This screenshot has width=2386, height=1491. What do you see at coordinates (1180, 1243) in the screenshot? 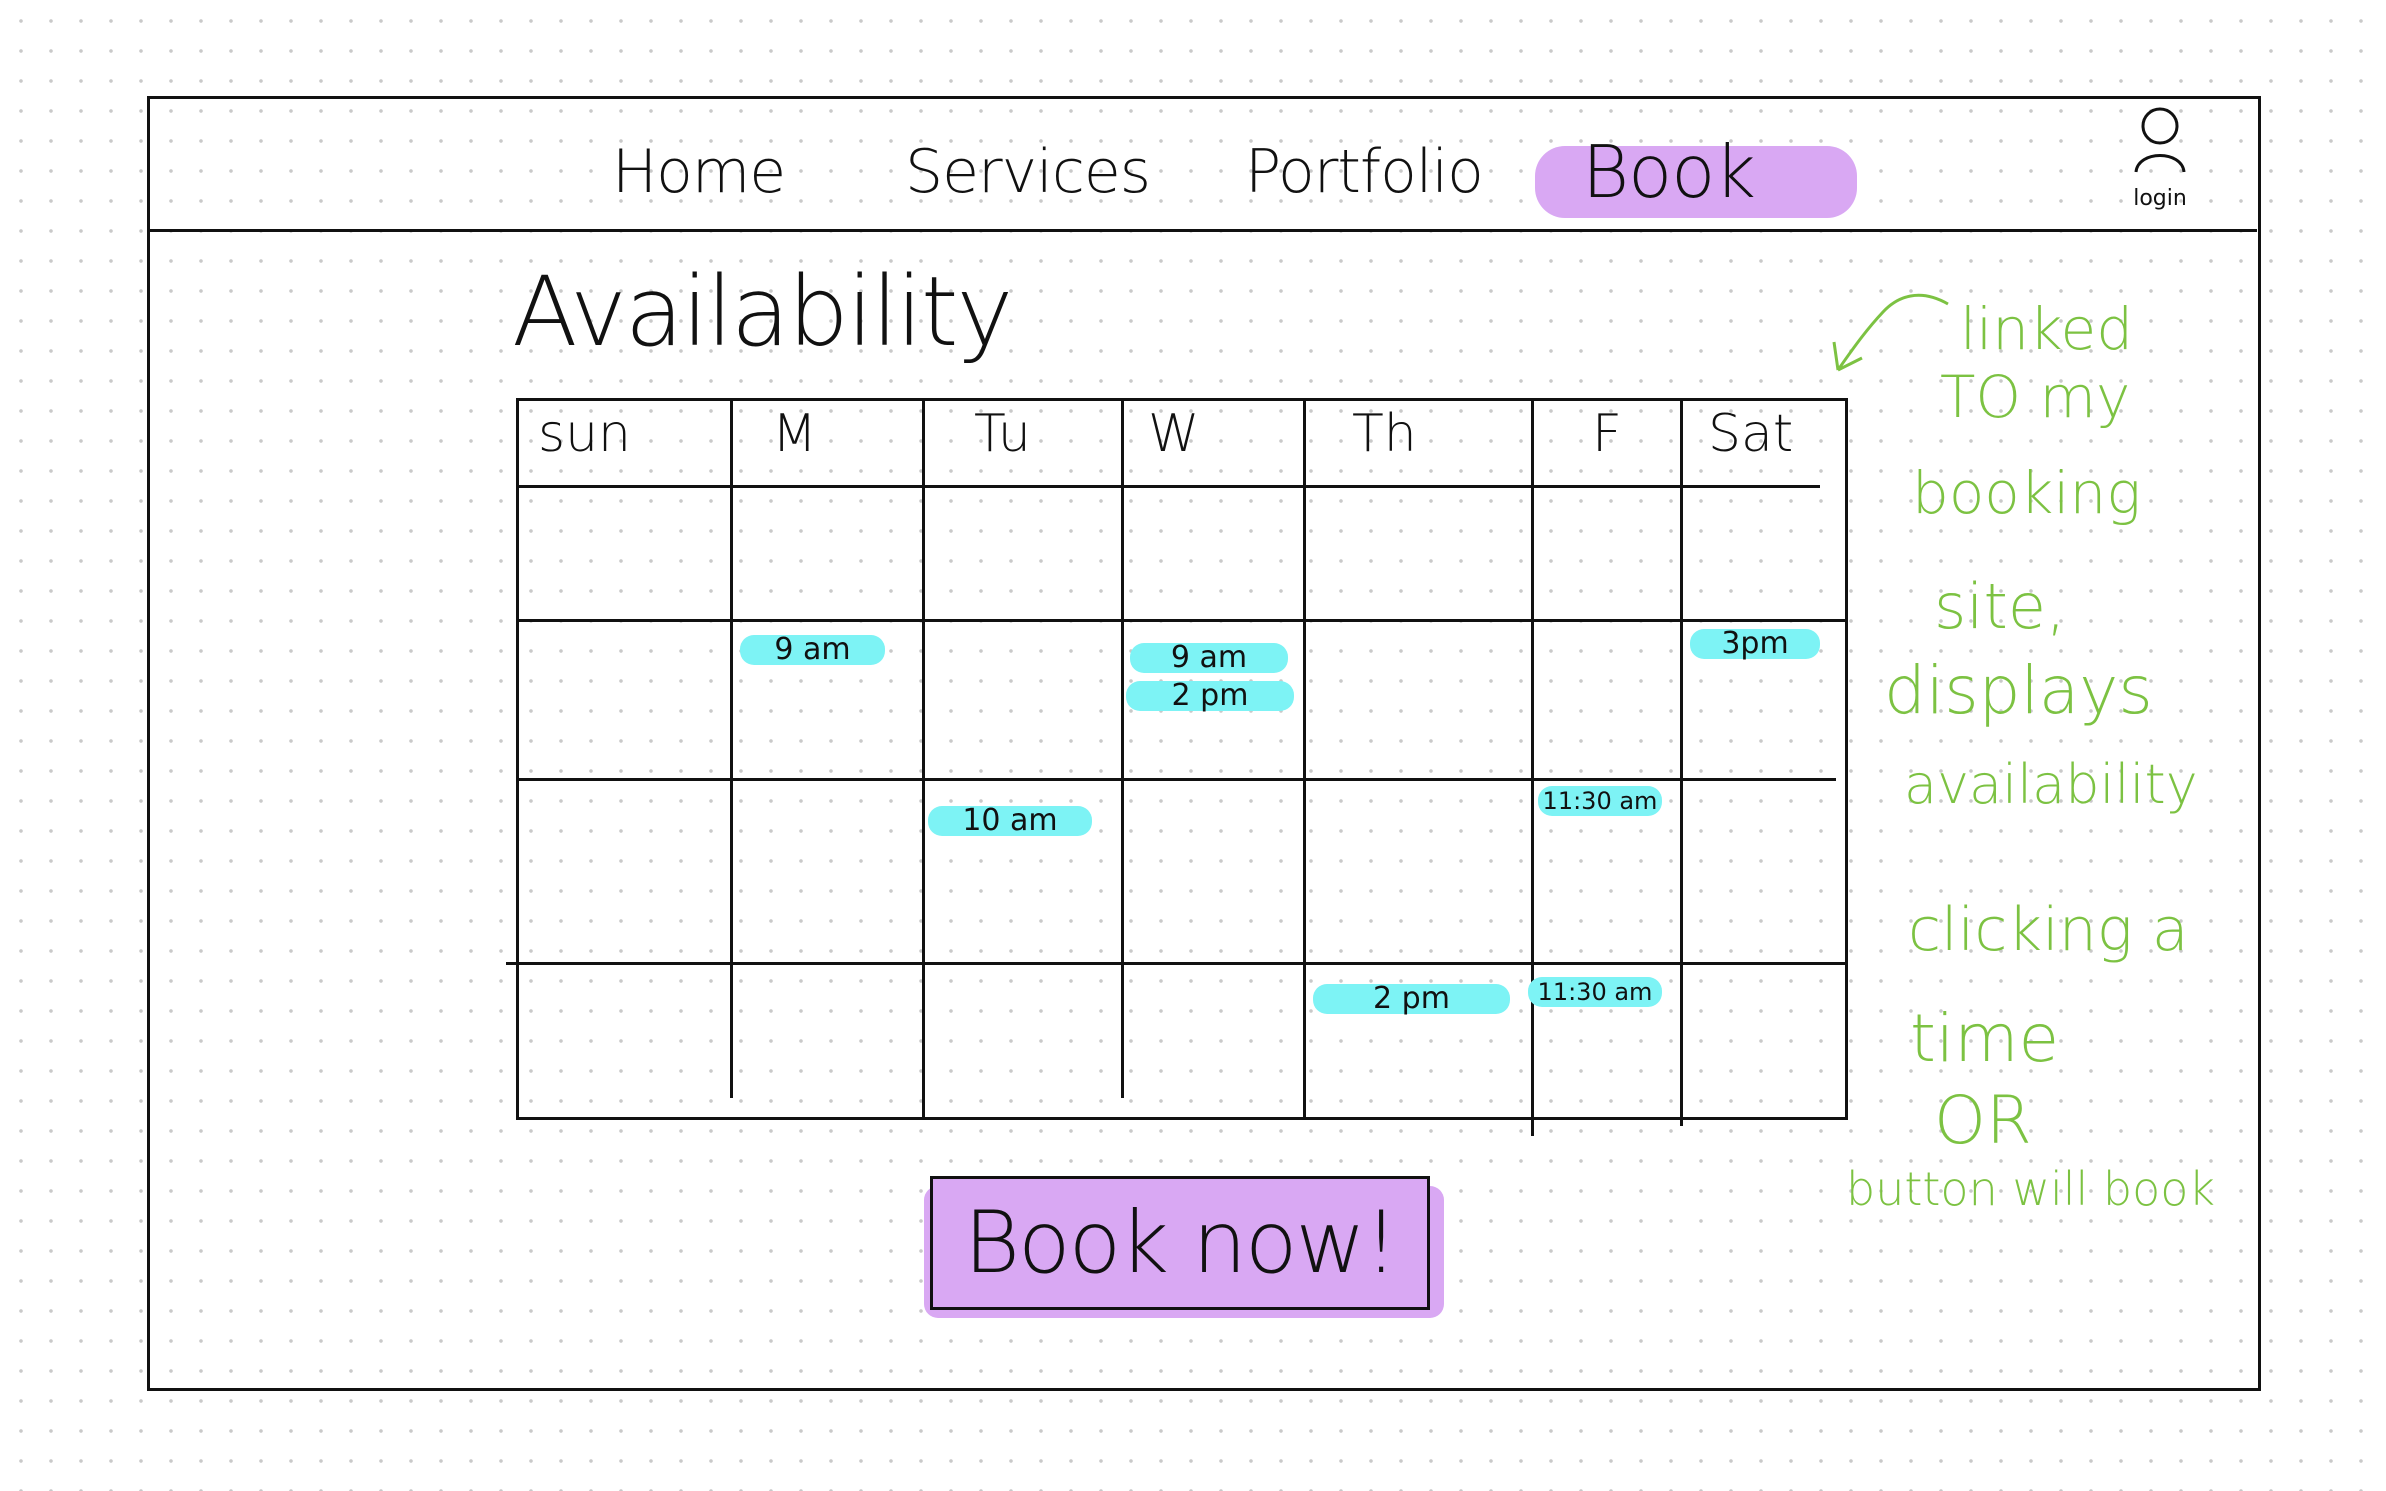
I see `book-now-button: Book now!` at bounding box center [1180, 1243].